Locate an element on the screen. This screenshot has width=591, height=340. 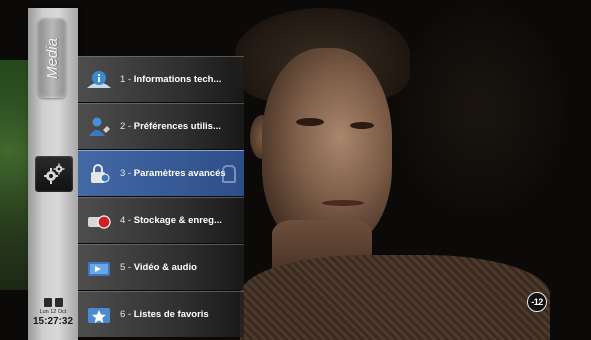
advanced-settings-icon is located at coordinates (99, 174).